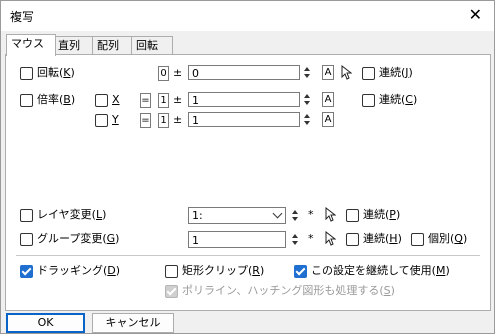  I want to click on layer-continuous-label: 連続(P), so click(382, 214).